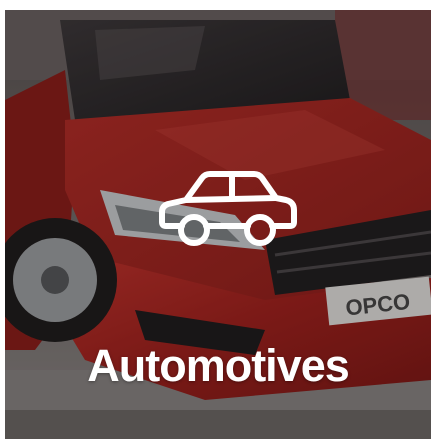 Image resolution: width=433 pixels, height=439 pixels. What do you see at coordinates (218, 365) in the screenshot?
I see `card-title: Automotives` at bounding box center [218, 365].